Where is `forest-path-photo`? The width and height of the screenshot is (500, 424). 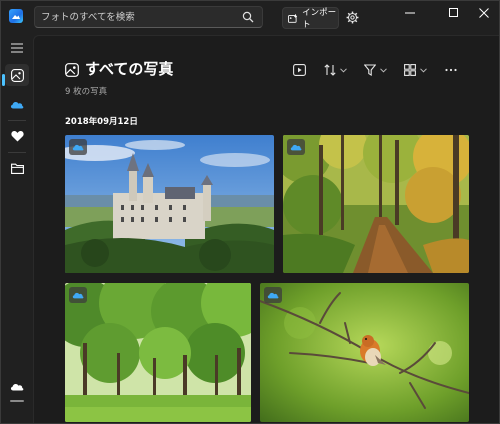 forest-path-photo is located at coordinates (376, 204).